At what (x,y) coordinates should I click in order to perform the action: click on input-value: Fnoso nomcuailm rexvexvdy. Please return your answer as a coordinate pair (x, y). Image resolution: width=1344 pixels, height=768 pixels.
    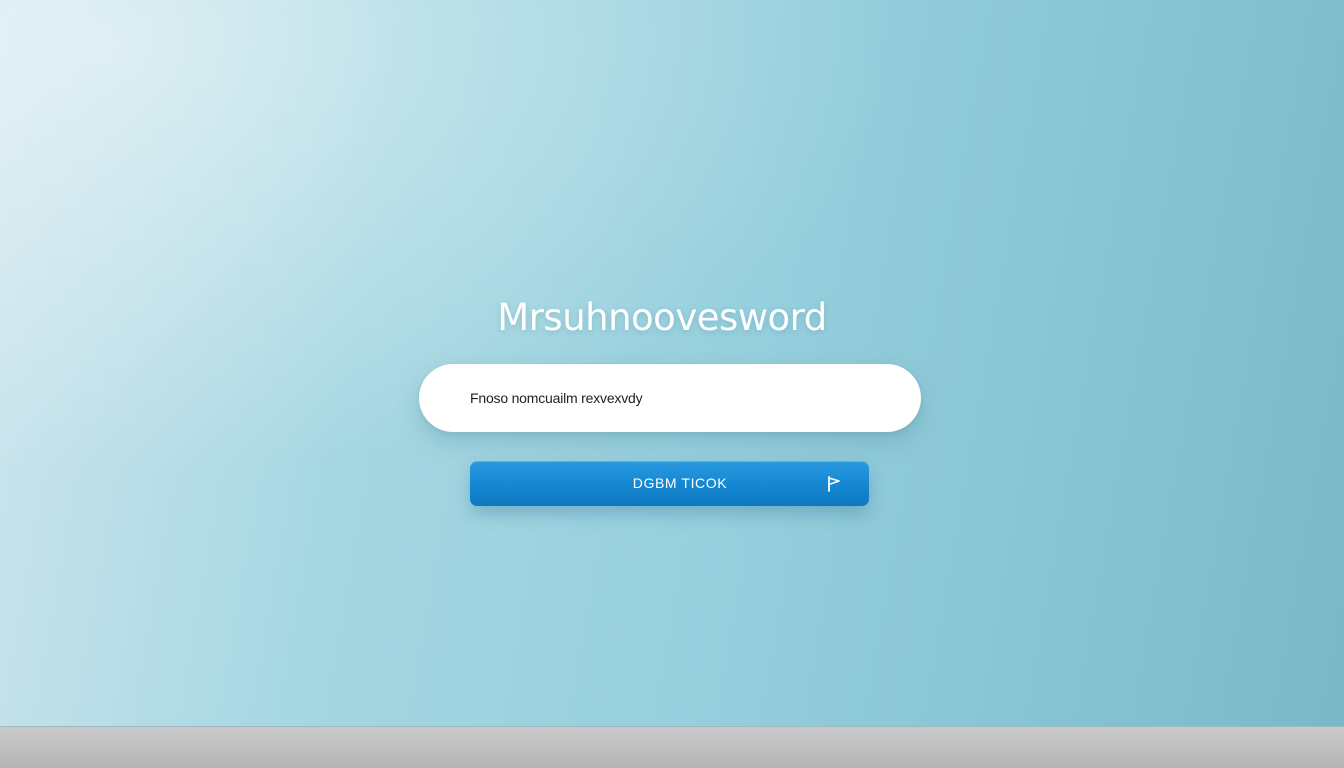
    Looking at the image, I should click on (556, 398).